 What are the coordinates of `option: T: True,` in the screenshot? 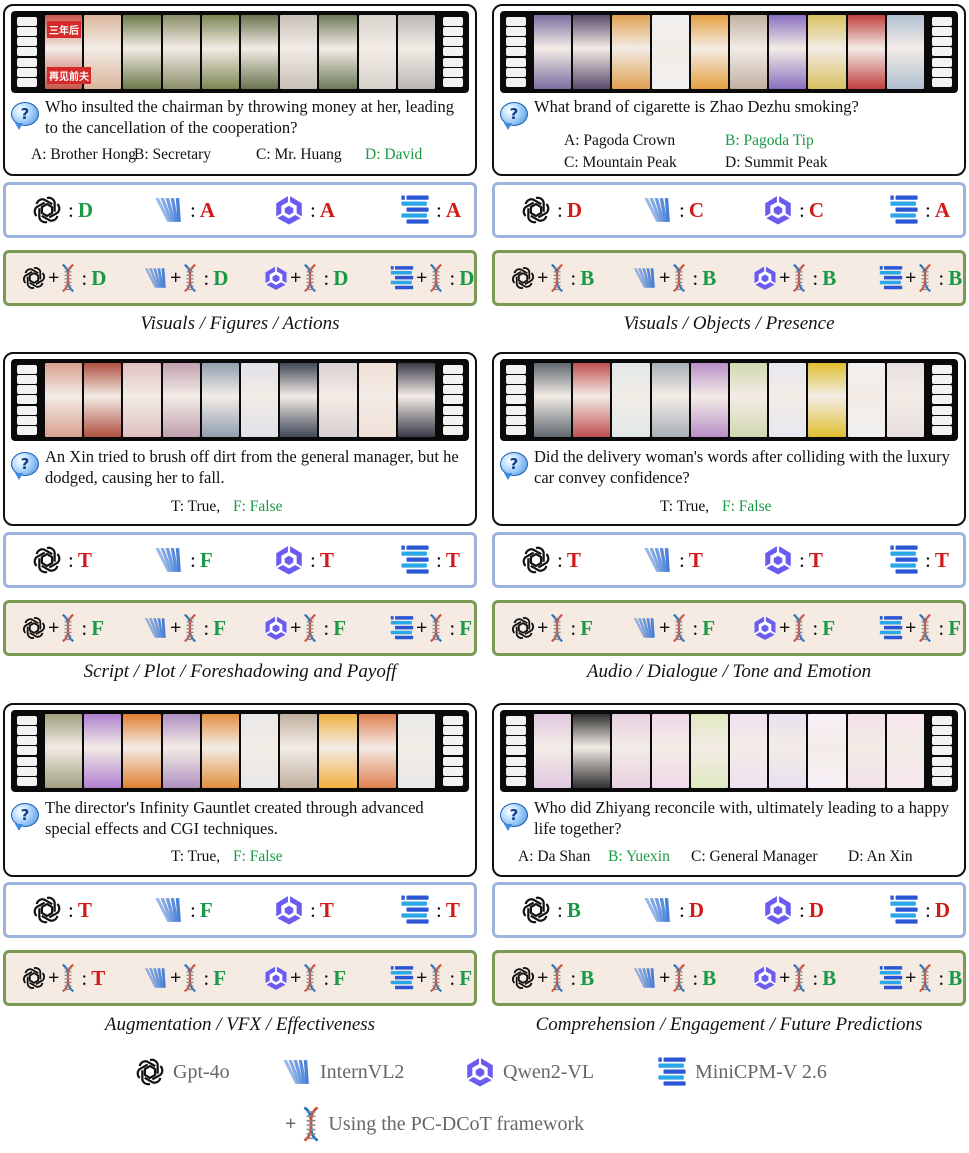 It's located at (196, 856).